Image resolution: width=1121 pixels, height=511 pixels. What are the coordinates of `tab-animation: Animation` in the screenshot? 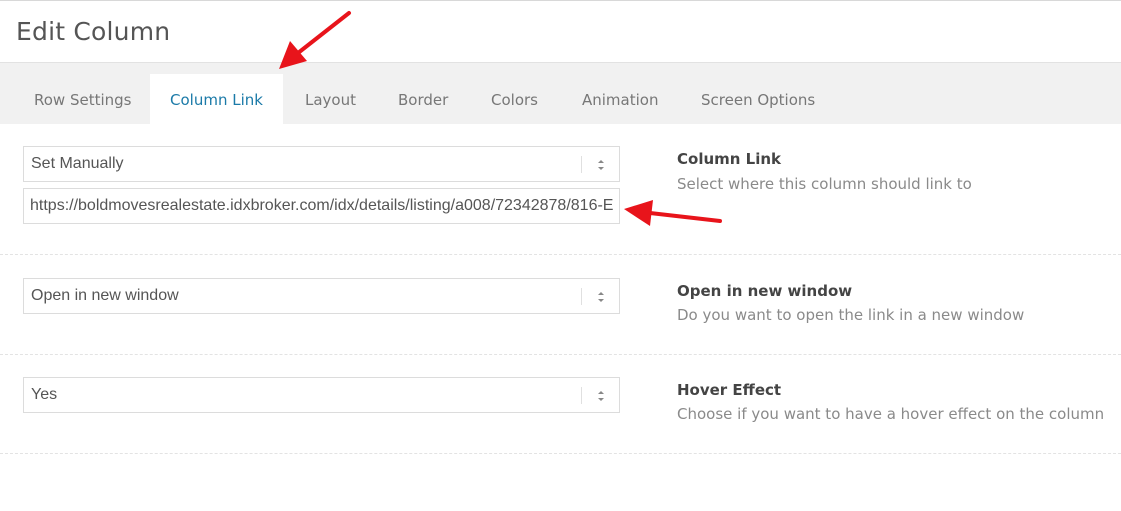 It's located at (620, 99).